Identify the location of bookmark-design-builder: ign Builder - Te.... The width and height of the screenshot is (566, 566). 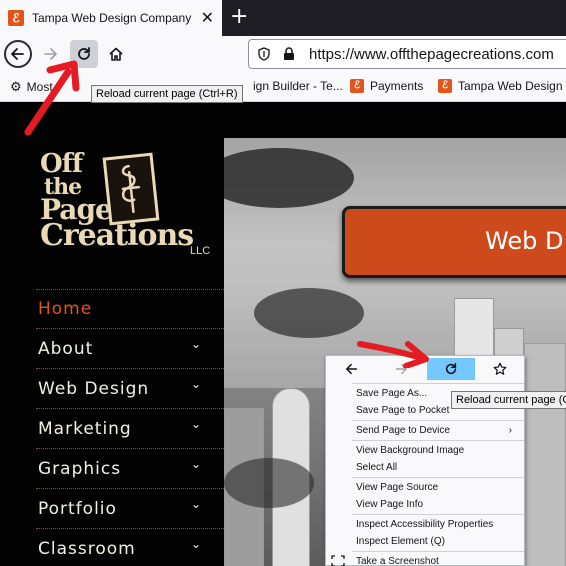
(298, 86).